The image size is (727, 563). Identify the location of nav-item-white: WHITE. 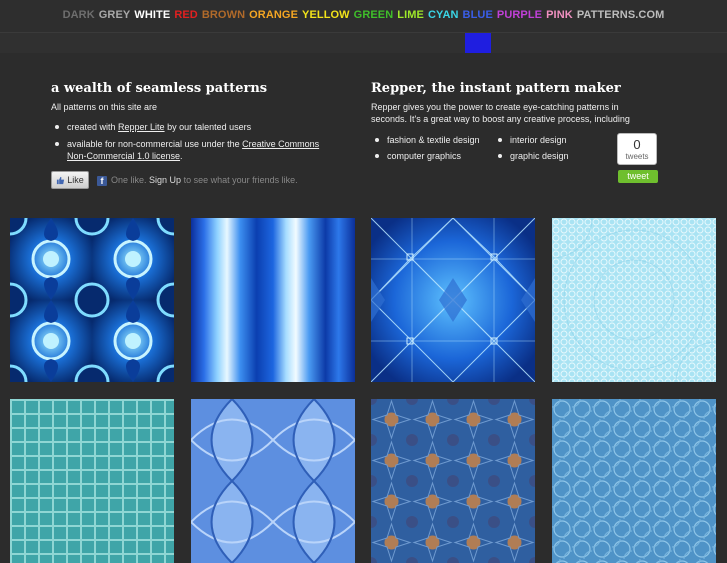
(152, 15).